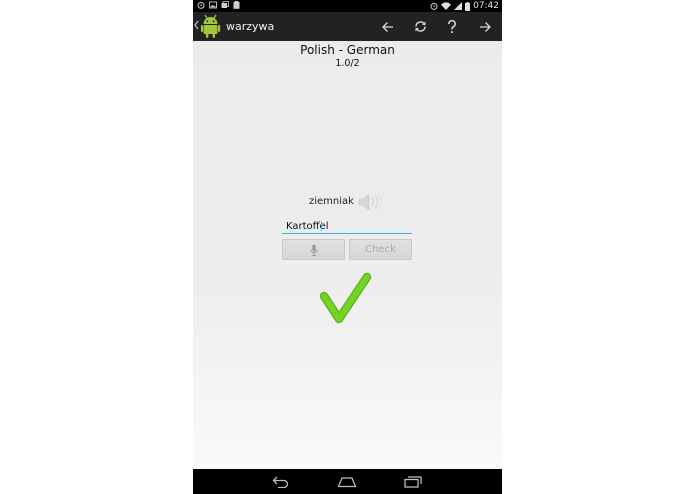 This screenshot has width=695, height=494. Describe the element at coordinates (321, 226) in the screenshot. I see `text-cursor` at that location.